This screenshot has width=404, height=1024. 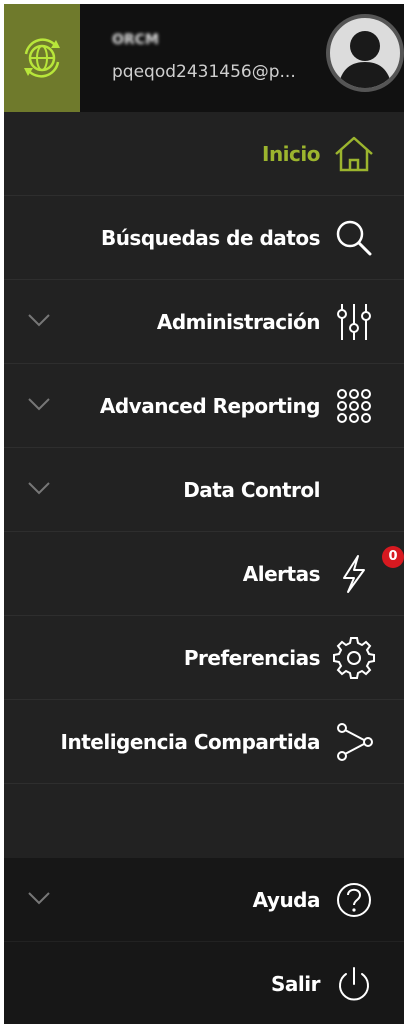 I want to click on menu-item-label: Advanced Reporting, so click(x=210, y=406).